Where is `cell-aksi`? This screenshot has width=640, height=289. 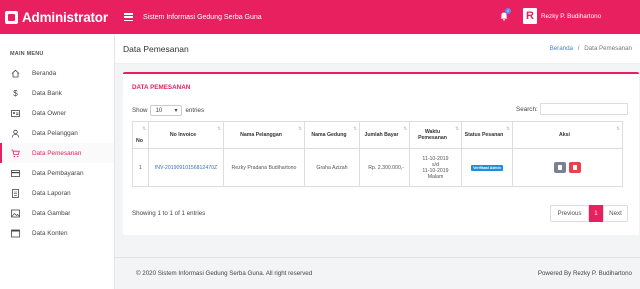
cell-aksi is located at coordinates (567, 167).